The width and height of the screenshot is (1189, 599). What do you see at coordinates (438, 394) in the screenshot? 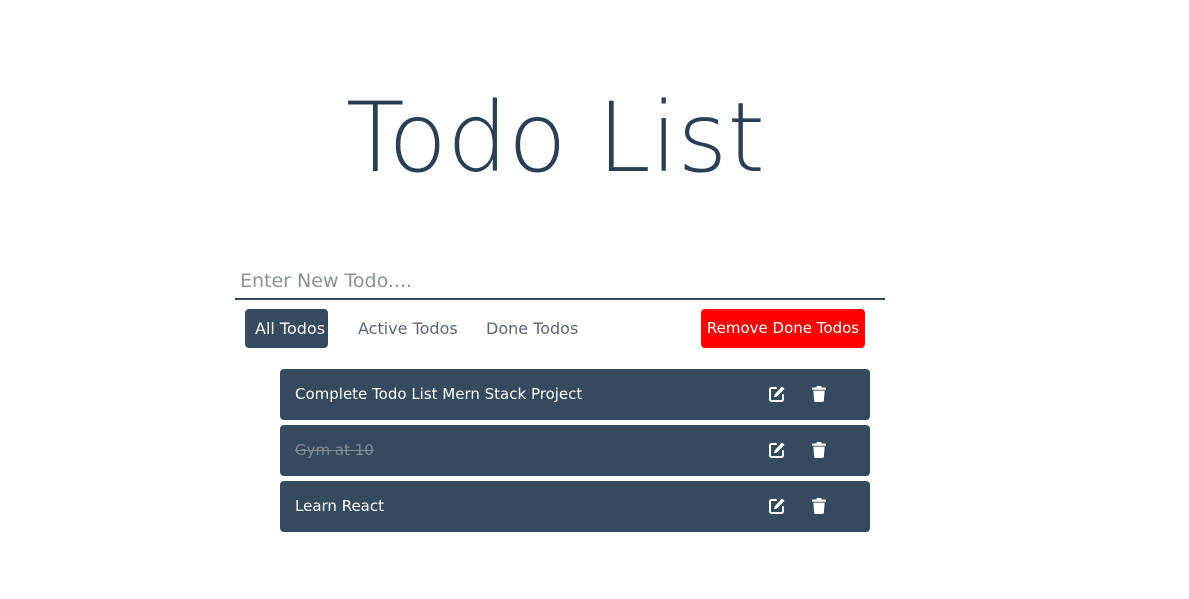
I see `todo-text: Complete Todo List Mern Stack Project` at bounding box center [438, 394].